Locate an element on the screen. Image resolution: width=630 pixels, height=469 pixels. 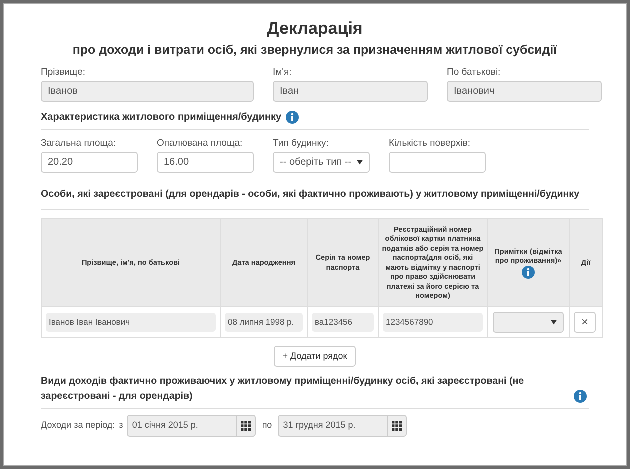
field-label: Загальна площа: is located at coordinates (79, 144).